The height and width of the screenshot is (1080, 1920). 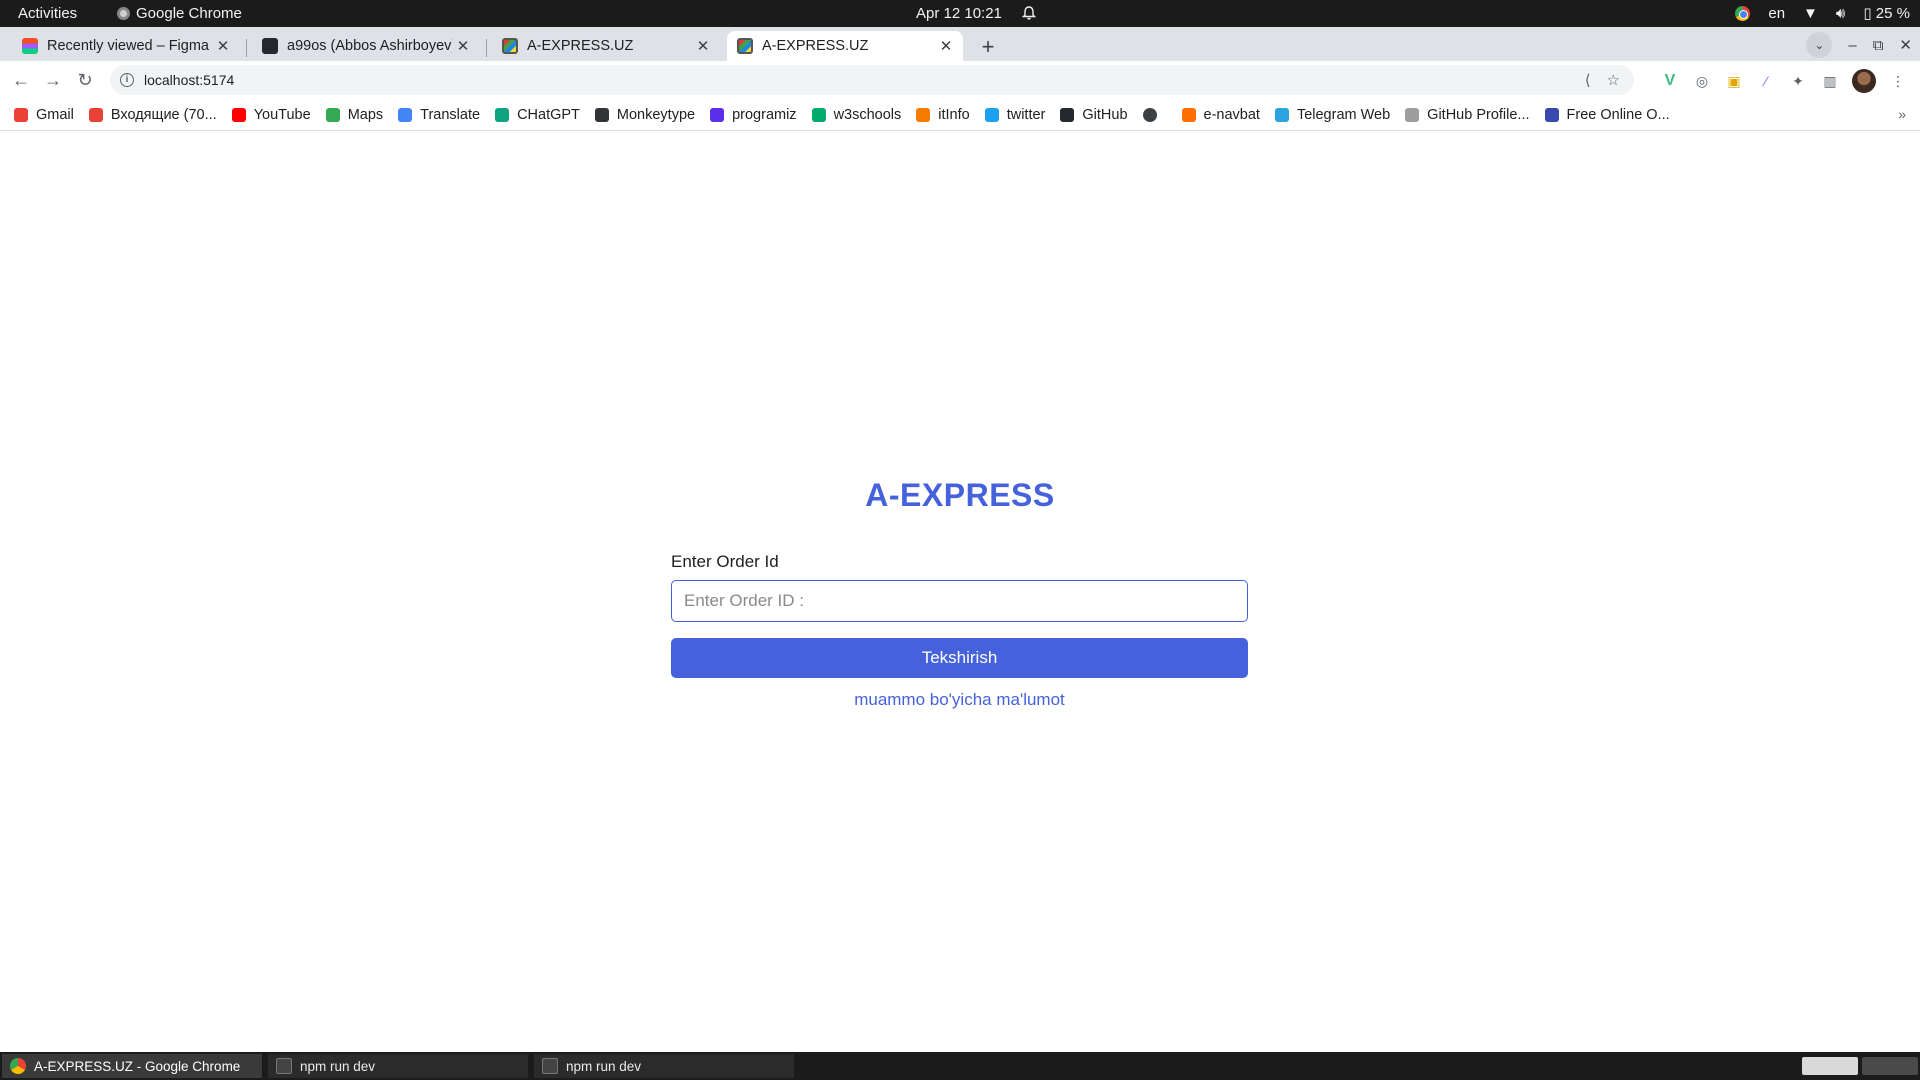 I want to click on figma-icon, so click(x=30, y=46).